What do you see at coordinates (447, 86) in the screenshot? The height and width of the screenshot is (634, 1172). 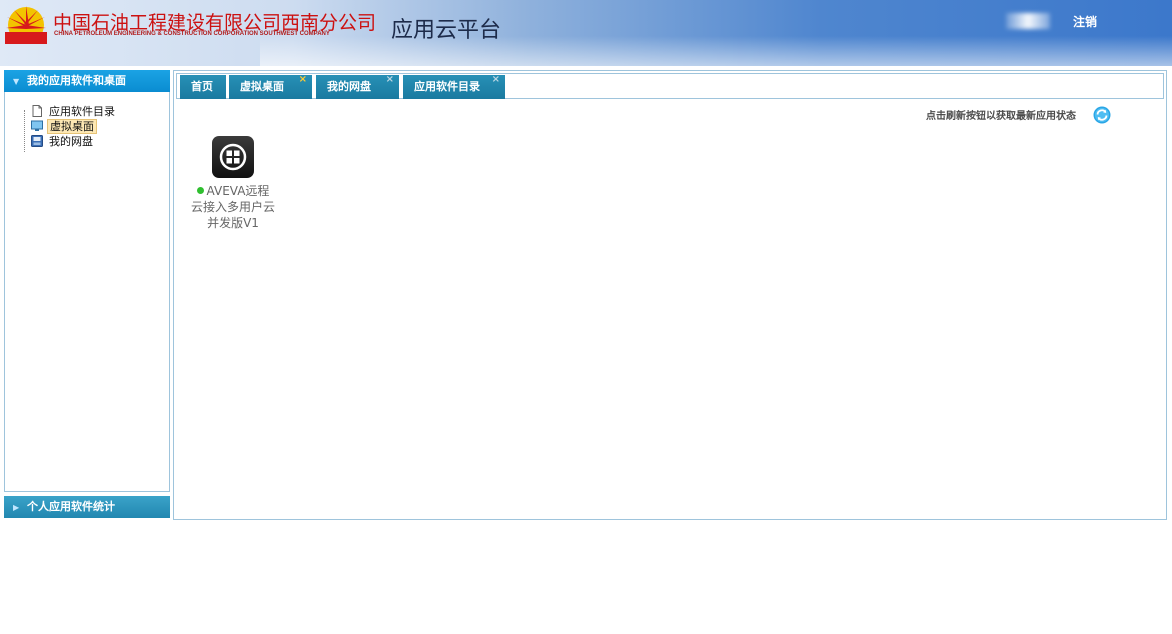 I see `tab-label: 应用软件目录` at bounding box center [447, 86].